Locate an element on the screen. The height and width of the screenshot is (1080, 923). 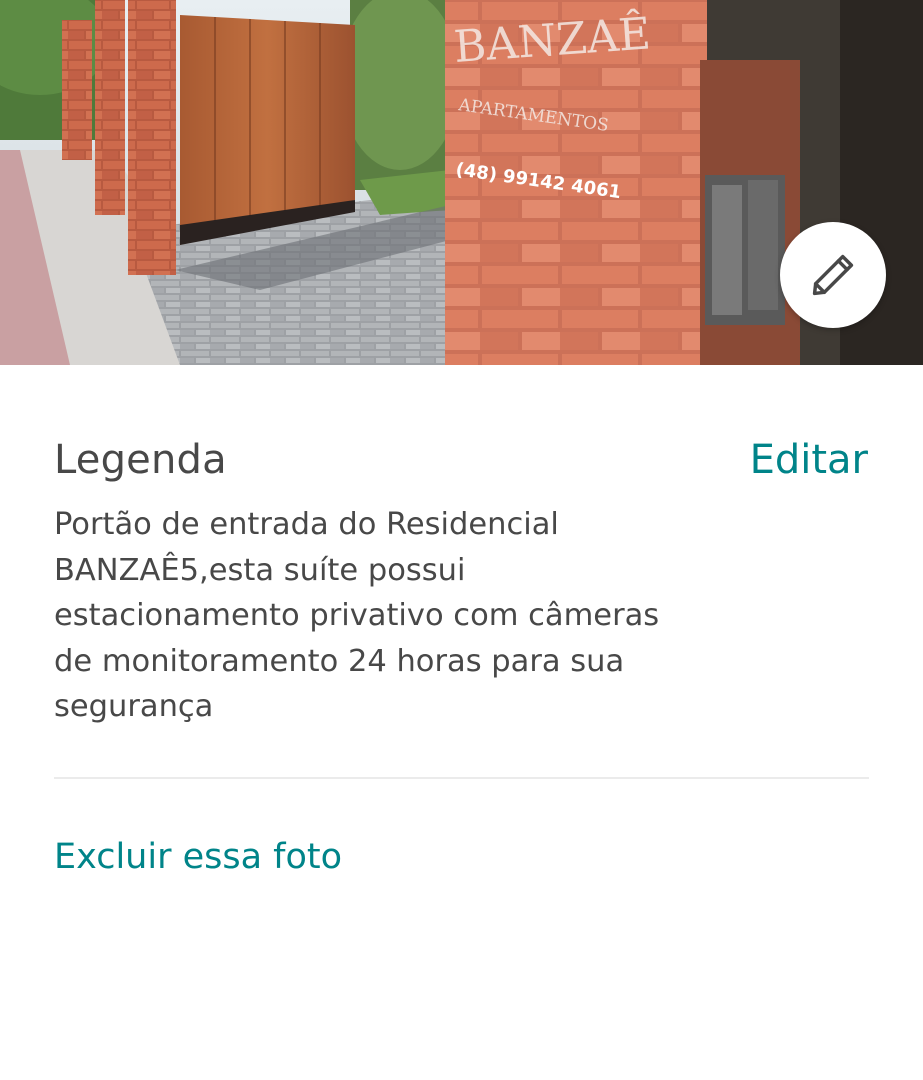
delete-photo-link: Excluir essa foto is located at coordinates (198, 857).